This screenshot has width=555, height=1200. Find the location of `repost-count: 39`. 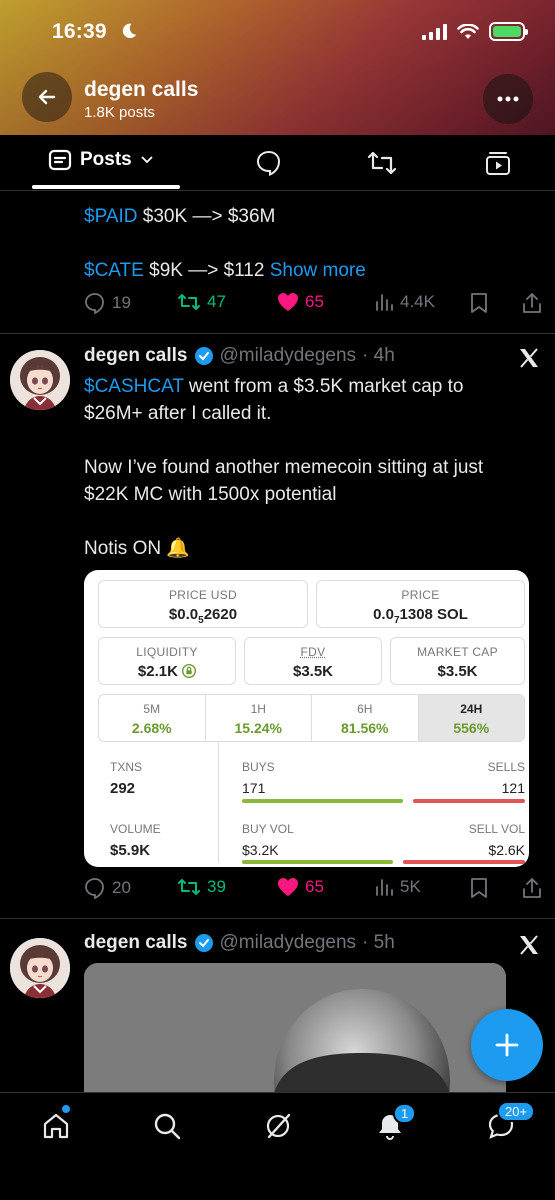

repost-count: 39 is located at coordinates (216, 886).